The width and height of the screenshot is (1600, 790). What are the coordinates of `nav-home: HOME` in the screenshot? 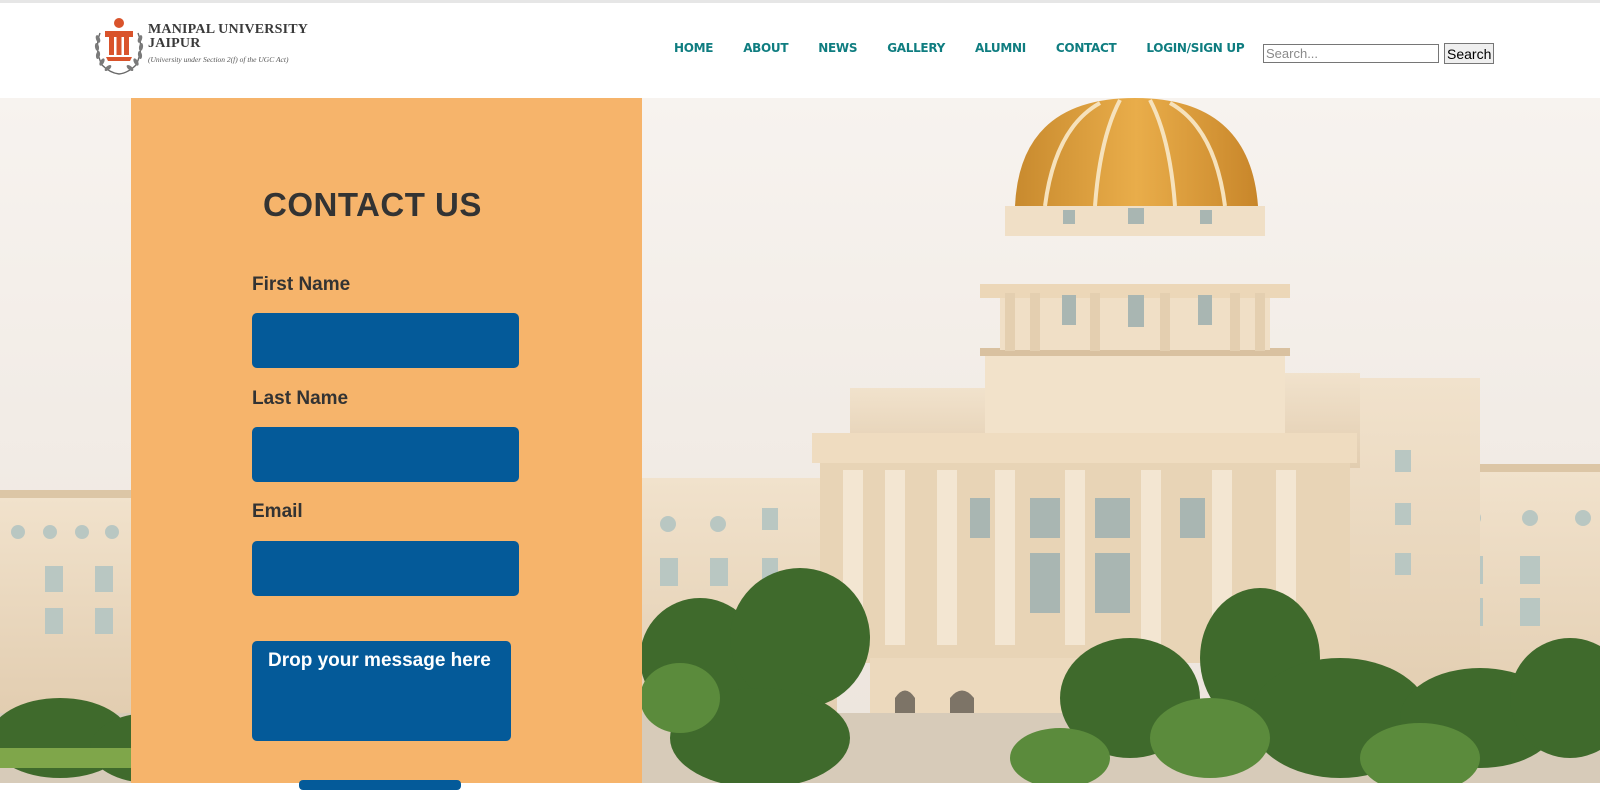 It's located at (693, 48).